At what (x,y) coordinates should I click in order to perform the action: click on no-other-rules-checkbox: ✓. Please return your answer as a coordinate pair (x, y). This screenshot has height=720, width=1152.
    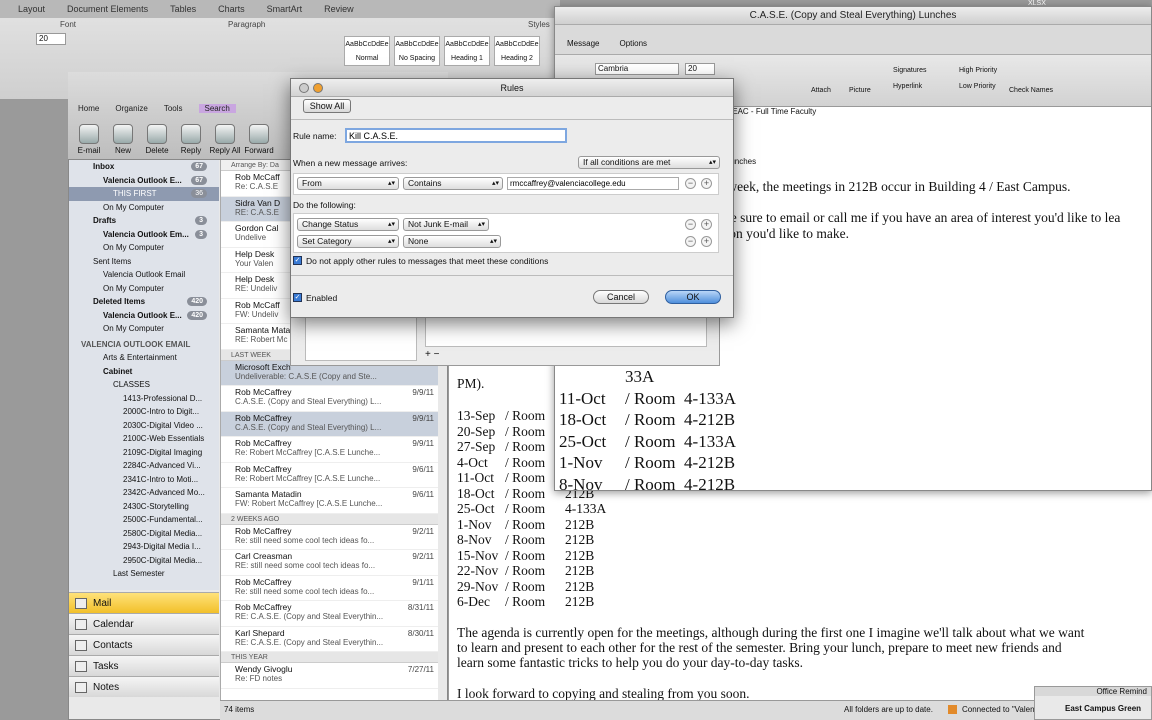
    Looking at the image, I should click on (297, 260).